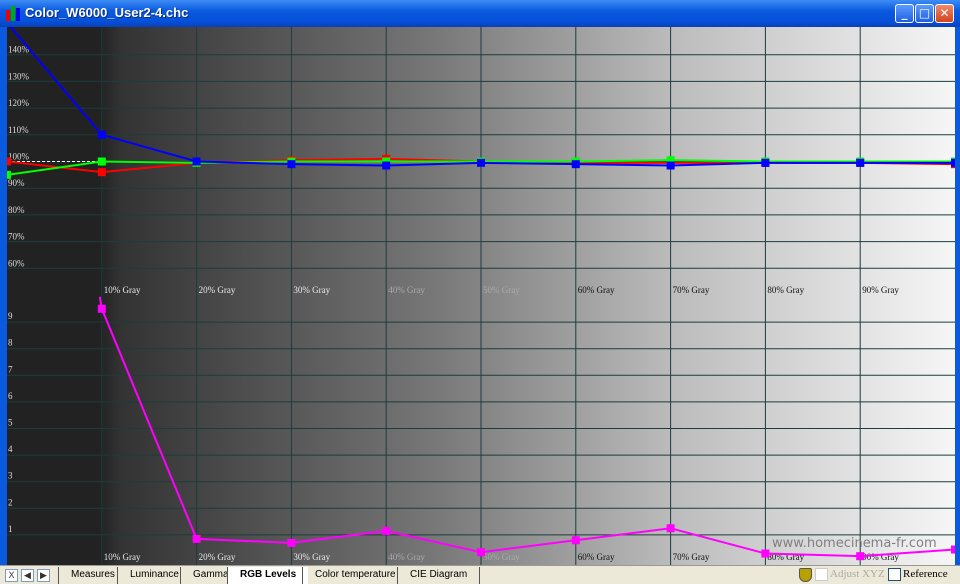  What do you see at coordinates (43, 575) in the screenshot?
I see `next-tab-button: ▶` at bounding box center [43, 575].